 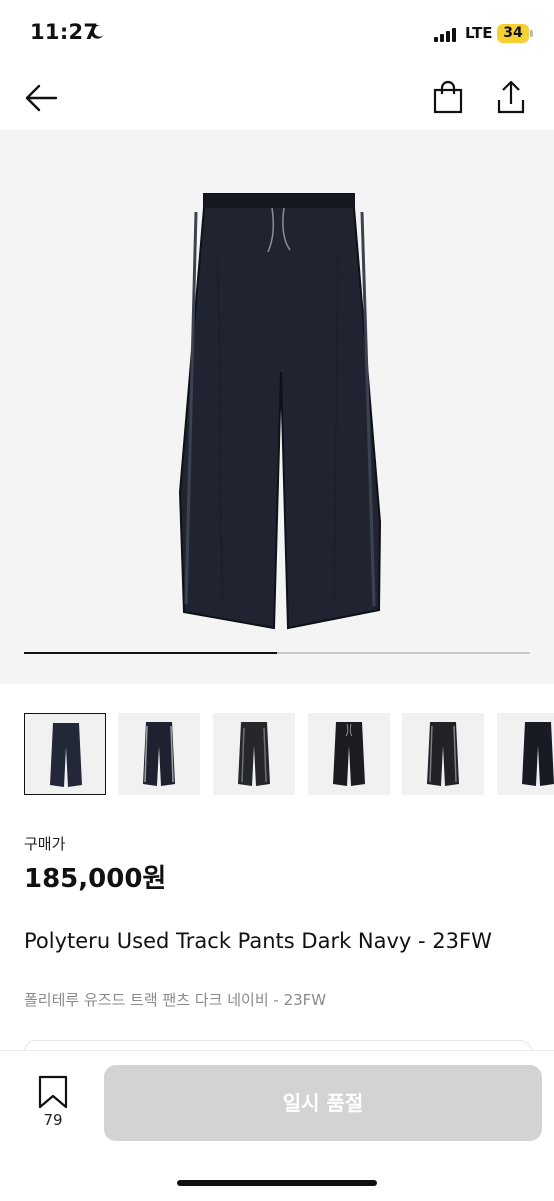 What do you see at coordinates (277, 98) in the screenshot?
I see `top-nav` at bounding box center [277, 98].